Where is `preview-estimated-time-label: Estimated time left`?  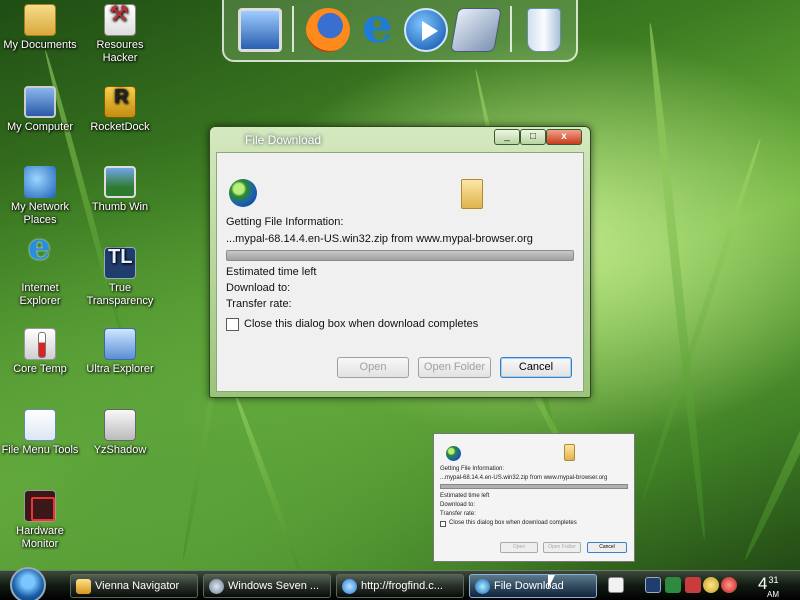
preview-estimated-time-label: Estimated time left is located at coordinates (465, 496).